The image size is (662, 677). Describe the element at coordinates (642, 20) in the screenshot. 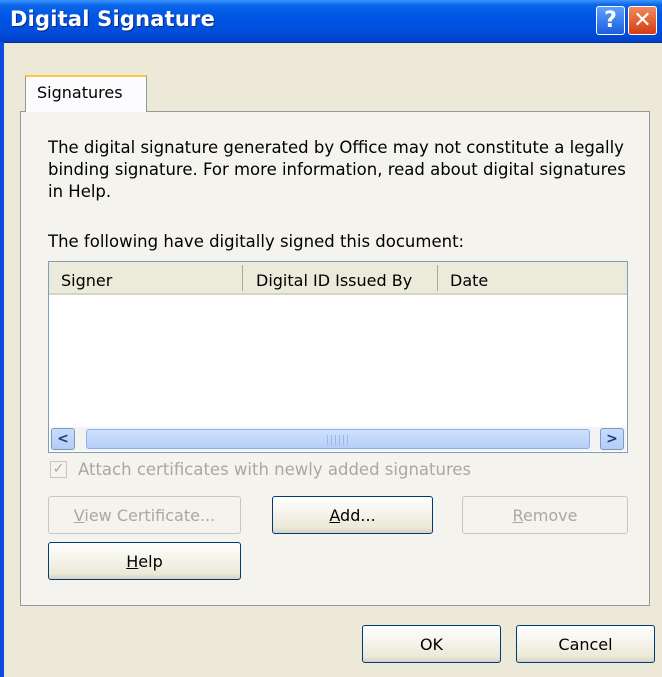

I see `close-icon: ✕` at that location.